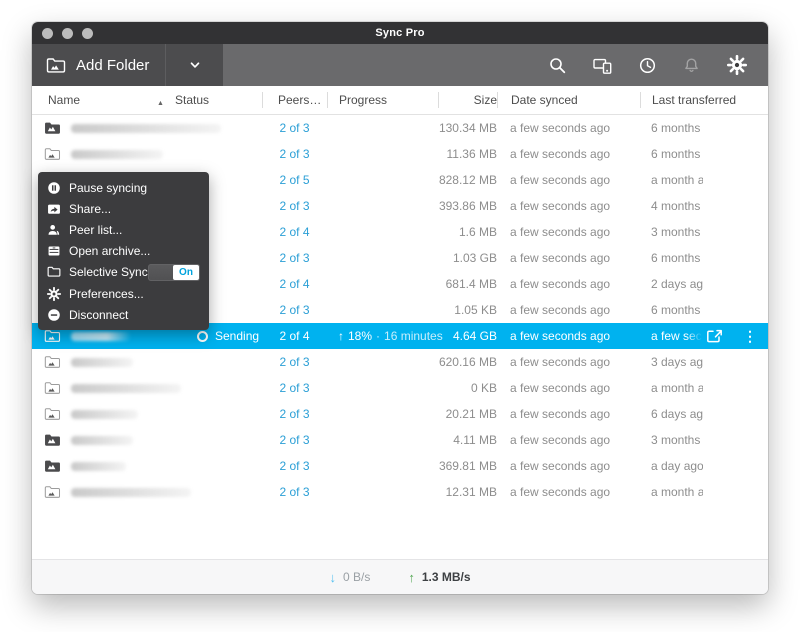 The image size is (800, 632). What do you see at coordinates (439, 577) in the screenshot?
I see `upload-speed: ↑ 1.3 MB/s` at bounding box center [439, 577].